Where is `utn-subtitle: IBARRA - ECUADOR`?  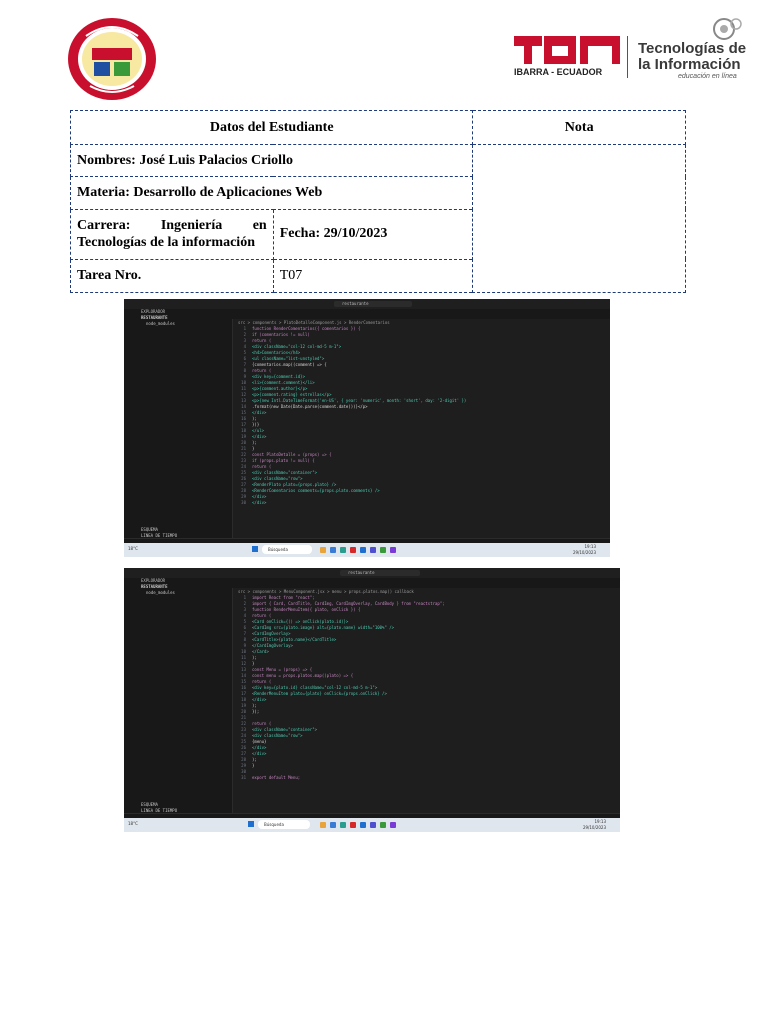 utn-subtitle: IBARRA - ECUADOR is located at coordinates (558, 72).